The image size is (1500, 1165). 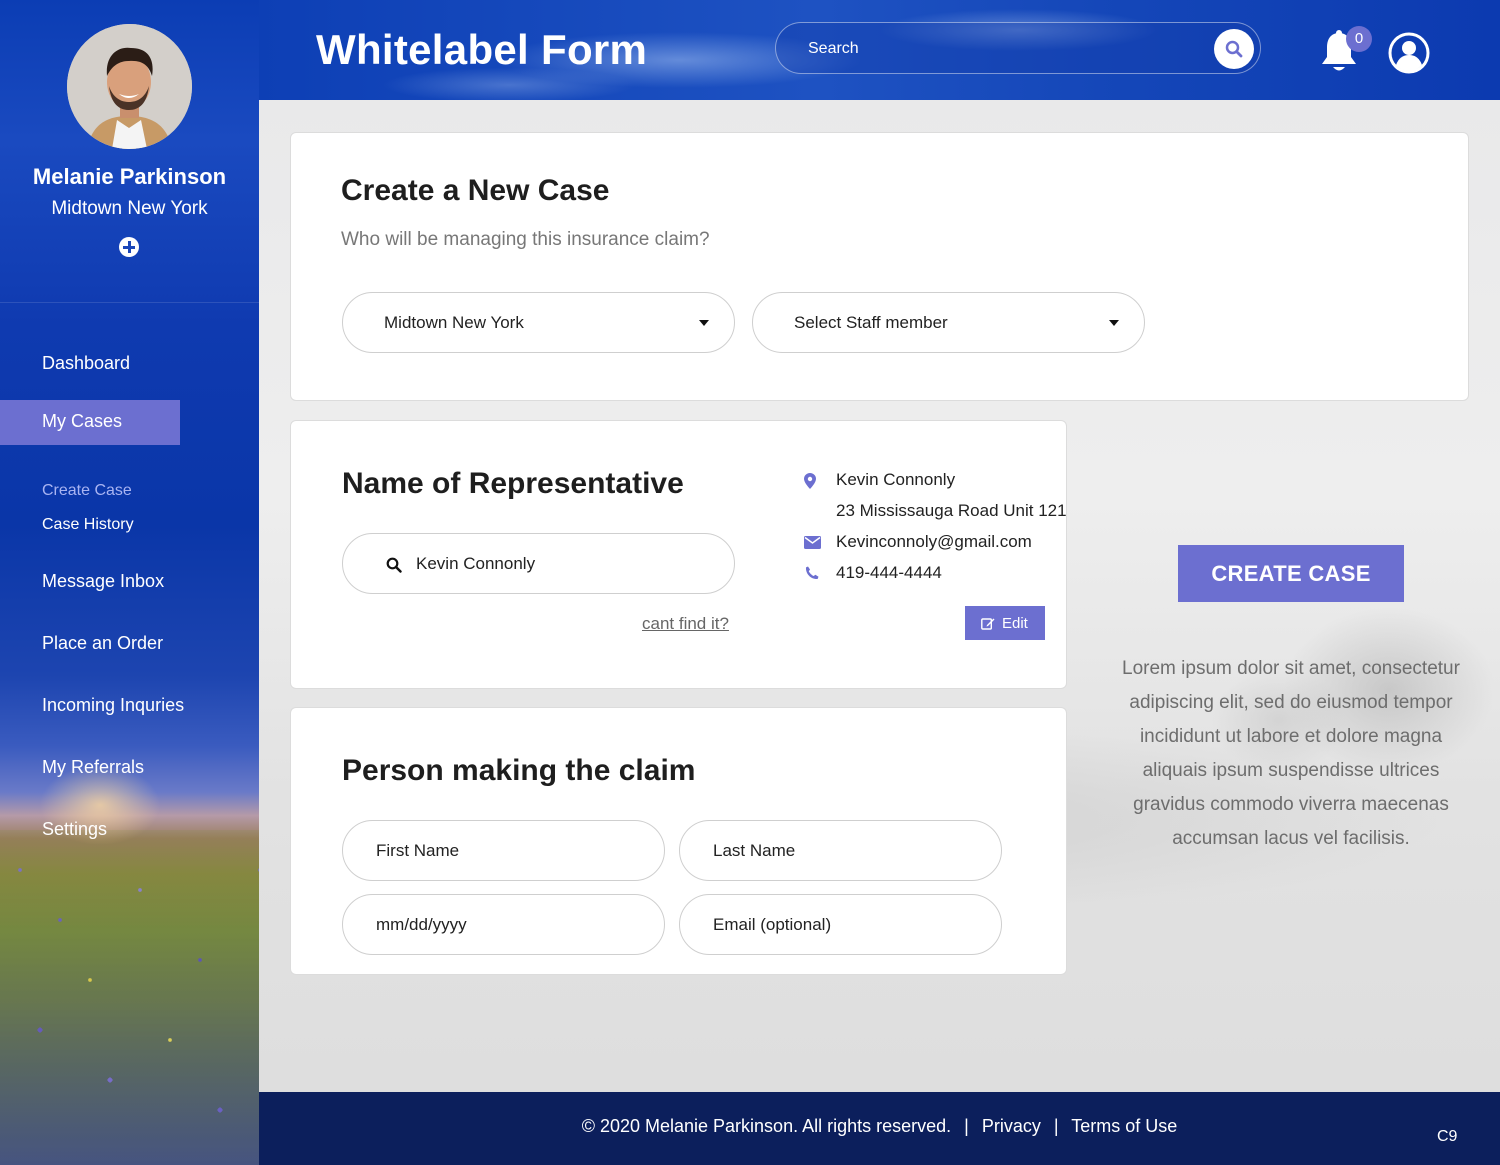 I want to click on sidebar-item-settings: Settings, so click(x=74, y=829).